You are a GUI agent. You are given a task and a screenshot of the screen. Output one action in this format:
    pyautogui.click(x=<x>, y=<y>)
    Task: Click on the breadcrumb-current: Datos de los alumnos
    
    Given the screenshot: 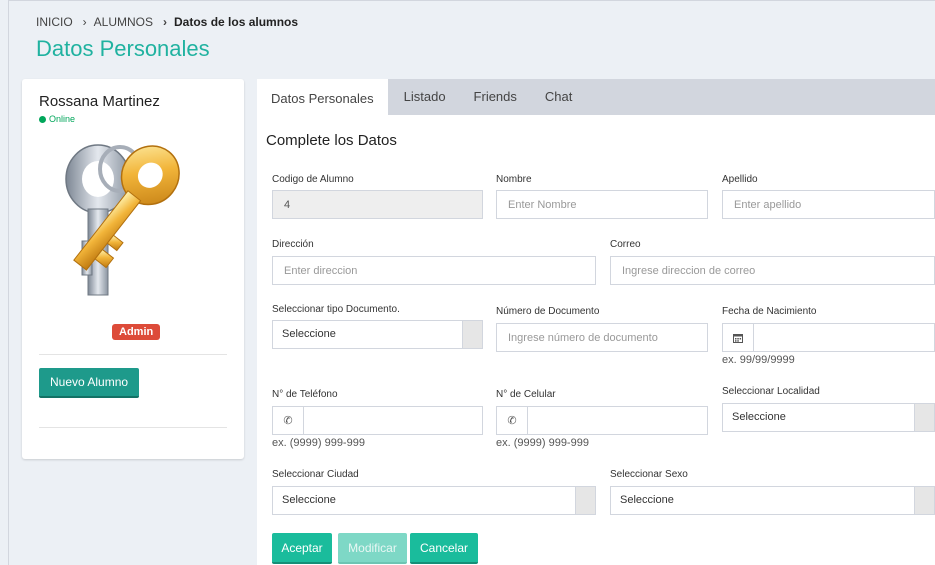 What is the action you would take?
    pyautogui.click(x=236, y=22)
    